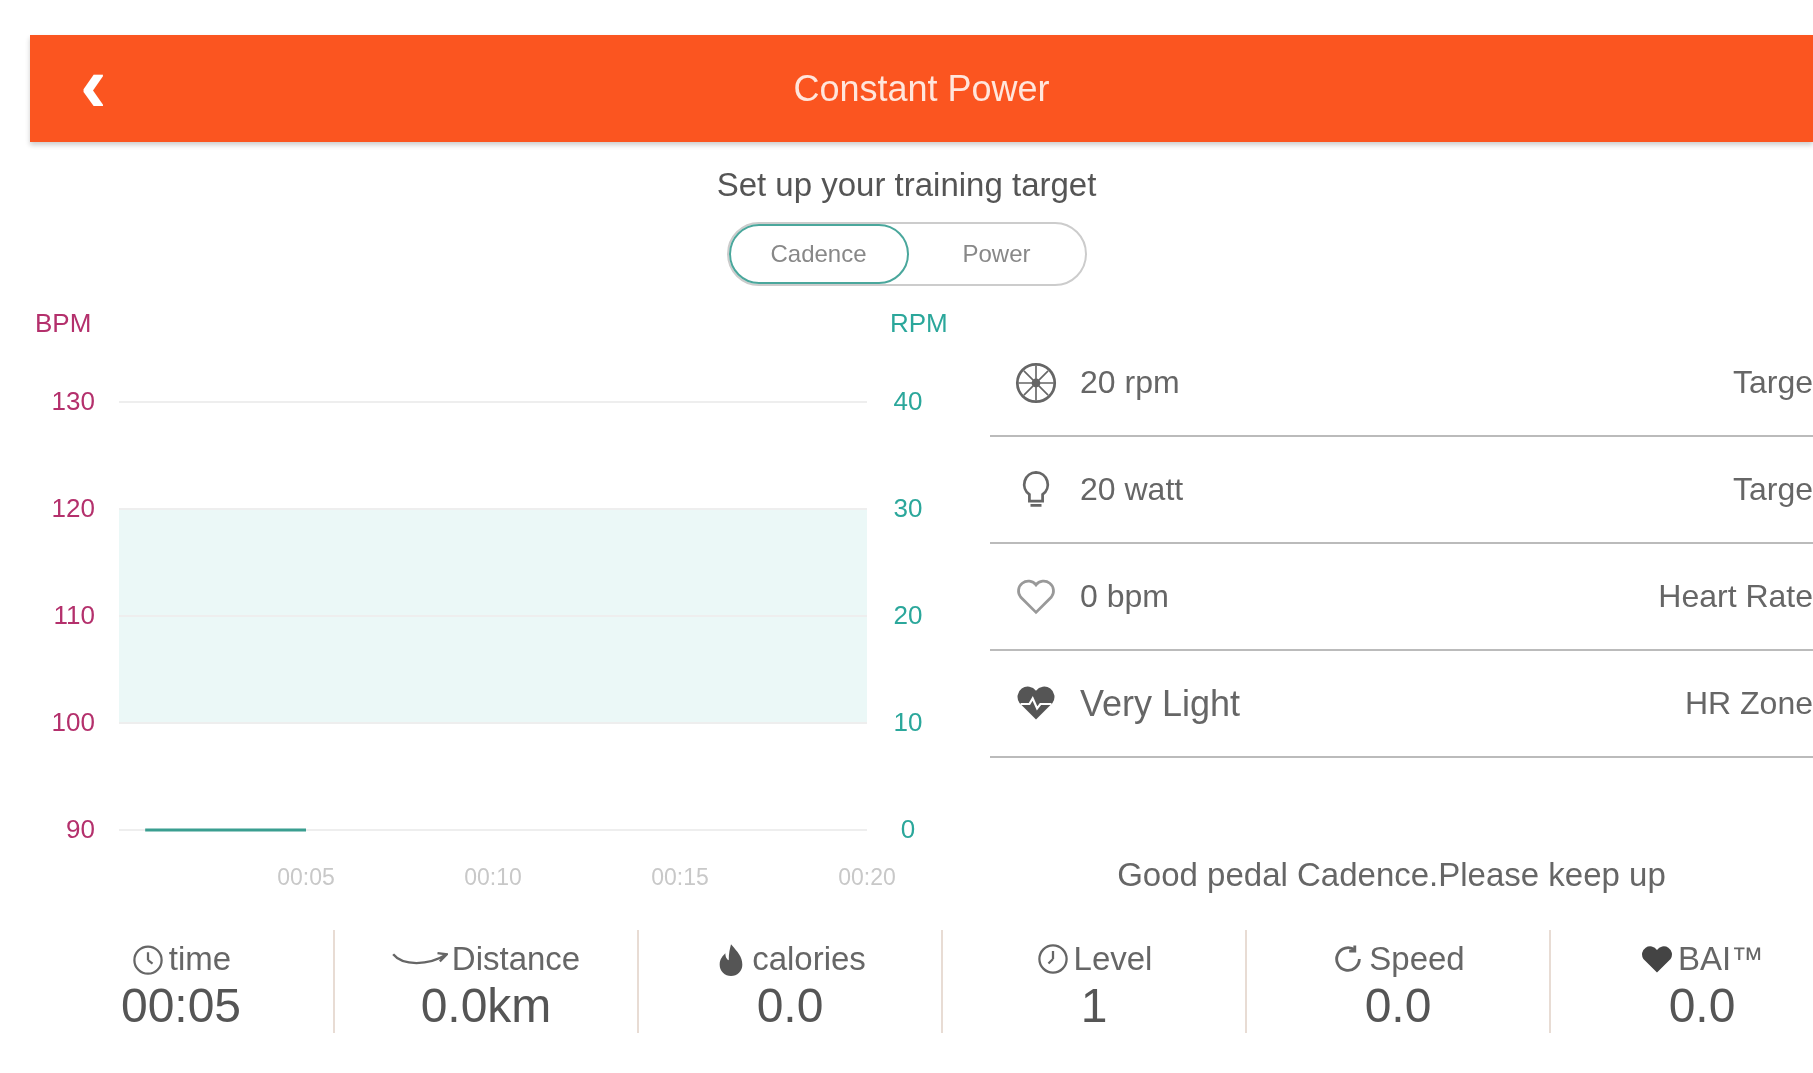 This screenshot has width=1813, height=1073. Describe the element at coordinates (908, 401) in the screenshot. I see `axis-tick-label: 40` at that location.